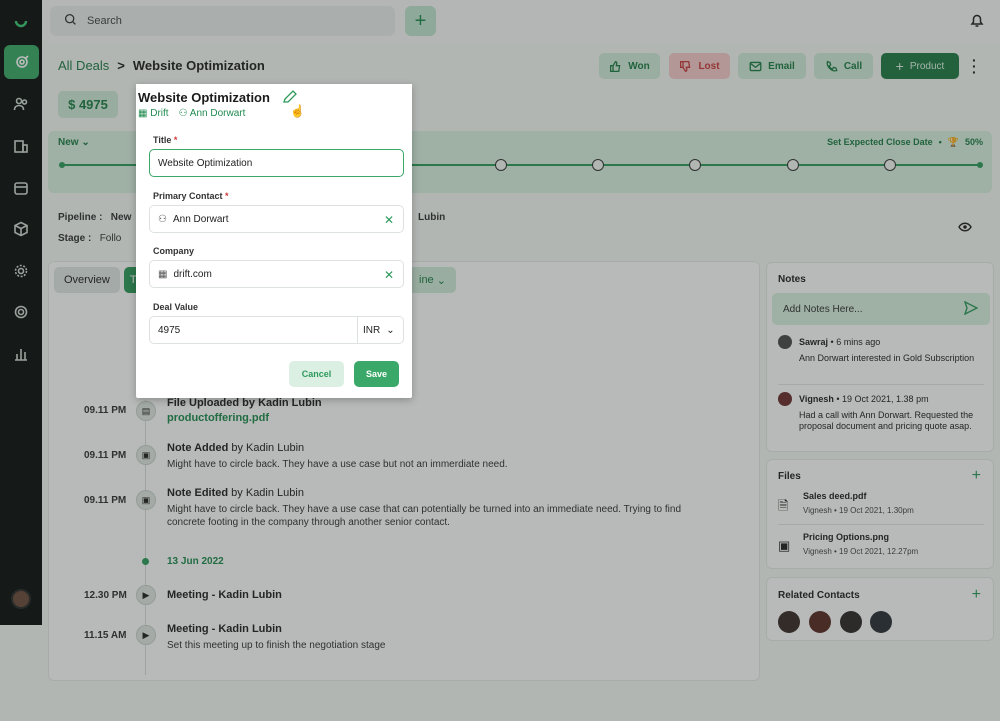 The image size is (1000, 721). I want to click on title-input: Website Optimization, so click(276, 163).